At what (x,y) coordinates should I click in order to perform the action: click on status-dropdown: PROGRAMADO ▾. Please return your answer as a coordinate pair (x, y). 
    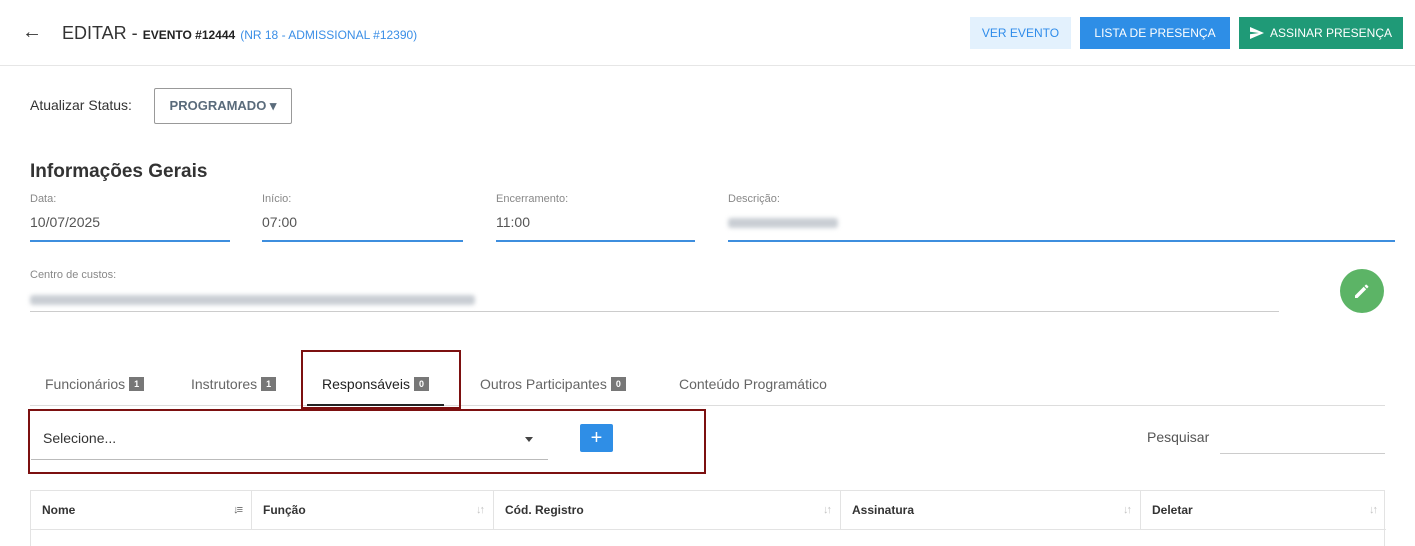
    Looking at the image, I should click on (223, 106).